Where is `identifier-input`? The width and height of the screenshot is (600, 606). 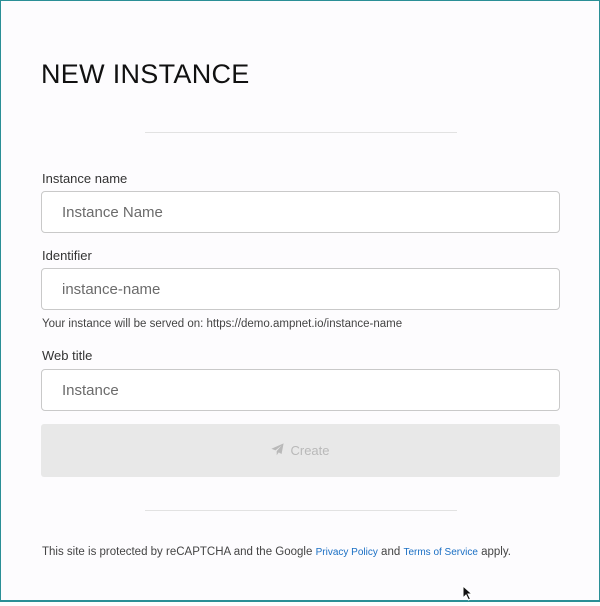
identifier-input is located at coordinates (300, 289).